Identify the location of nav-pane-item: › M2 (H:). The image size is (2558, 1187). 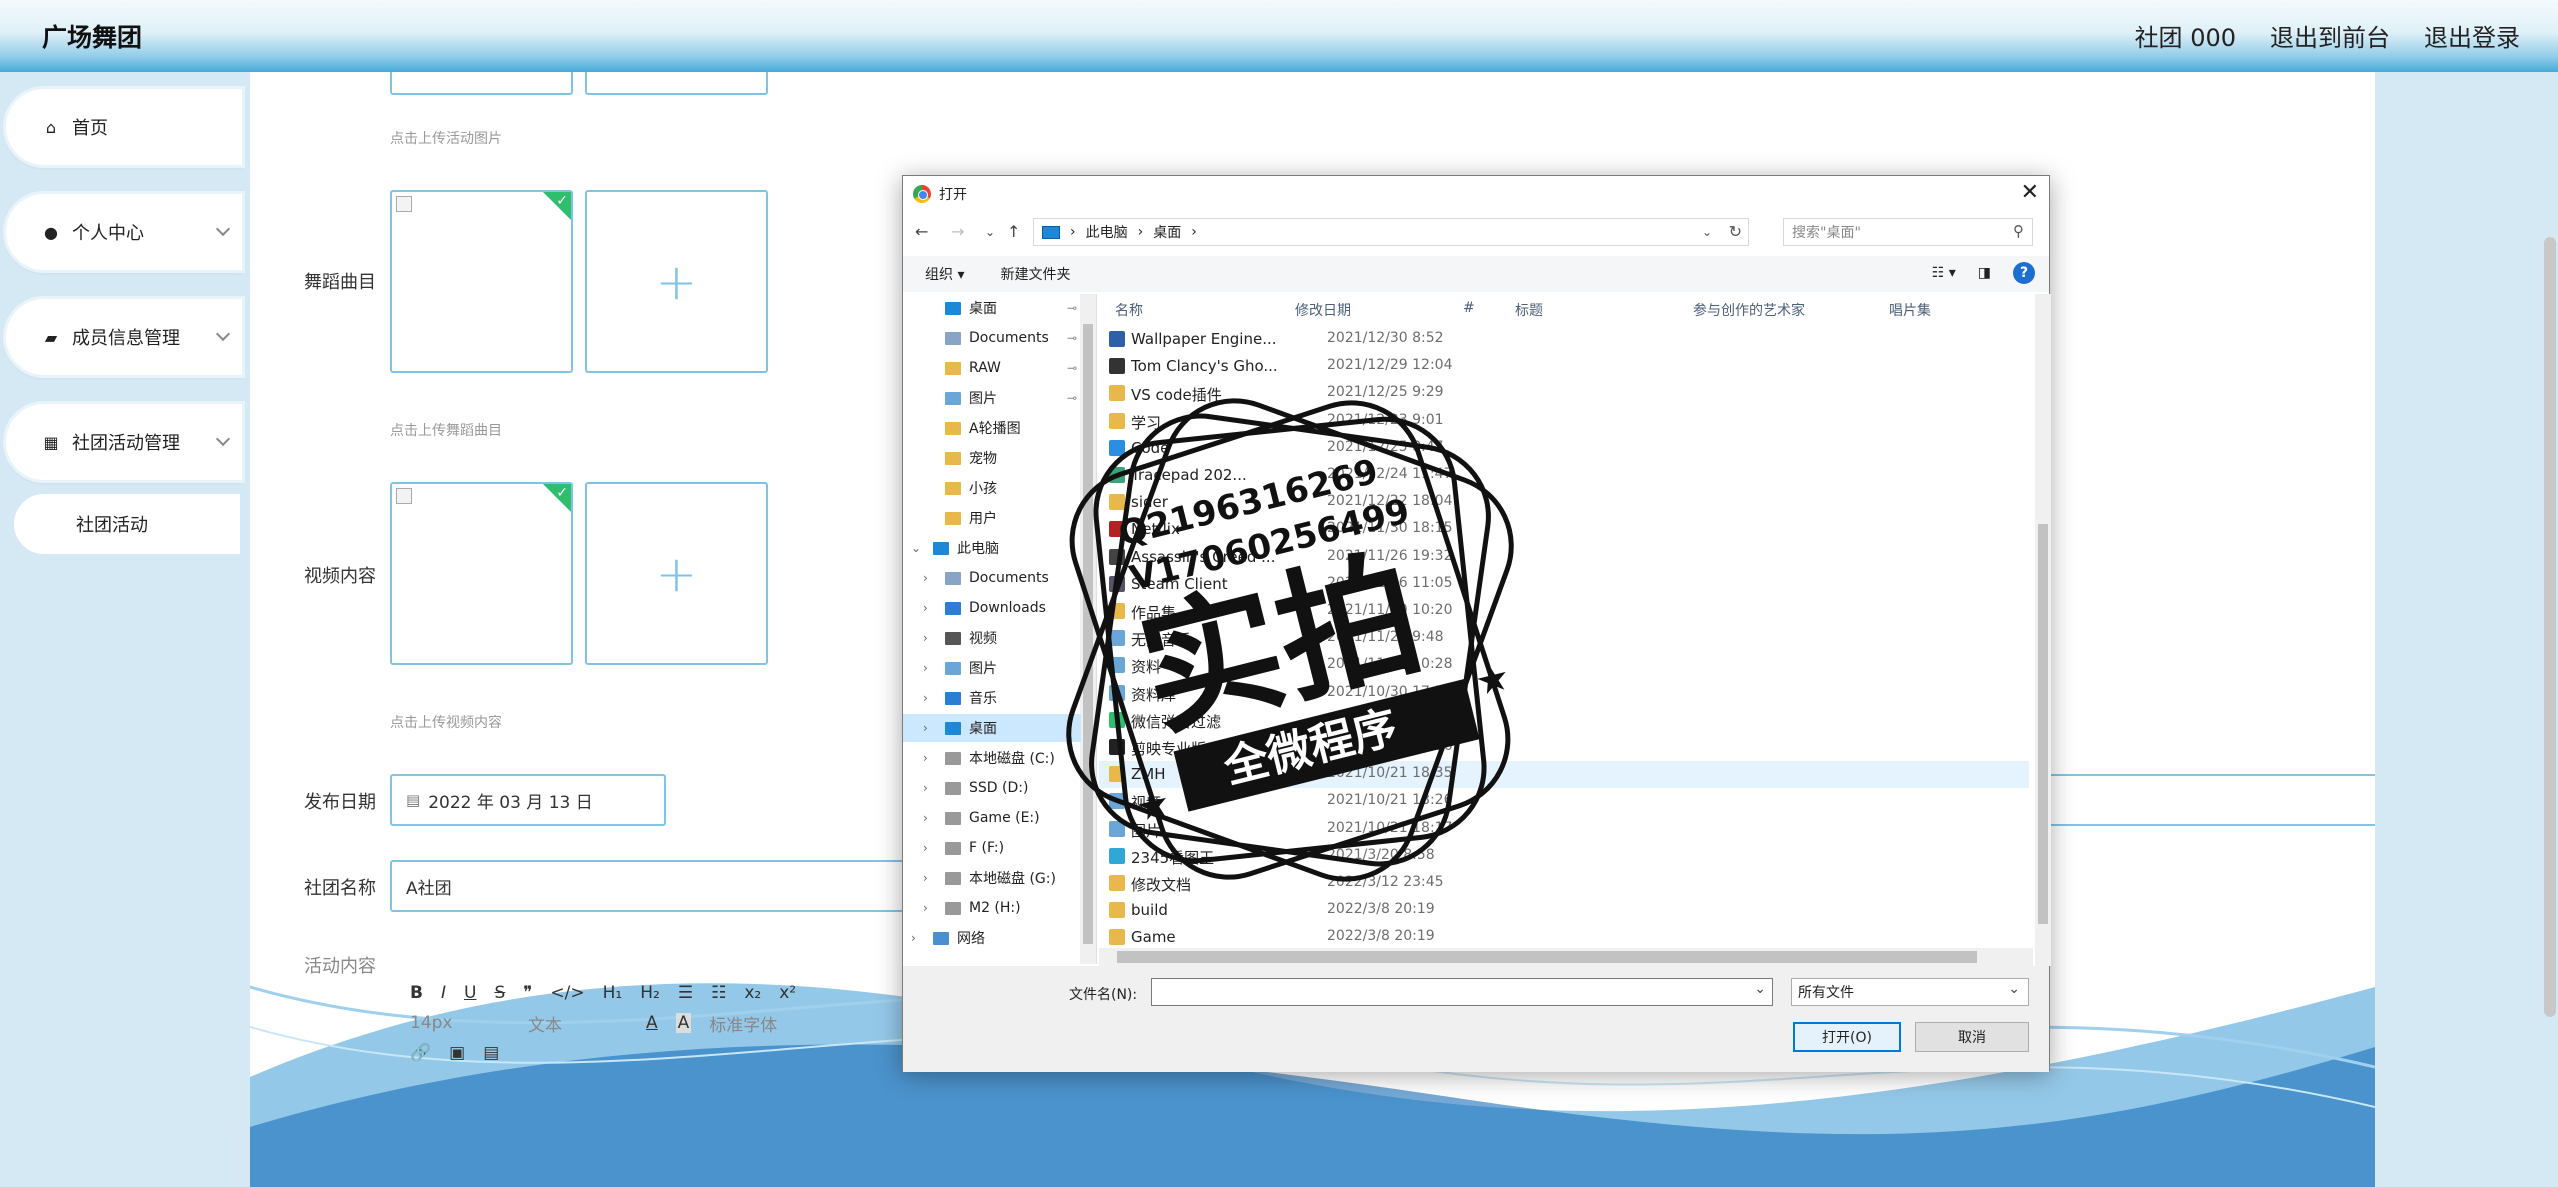
(992, 908).